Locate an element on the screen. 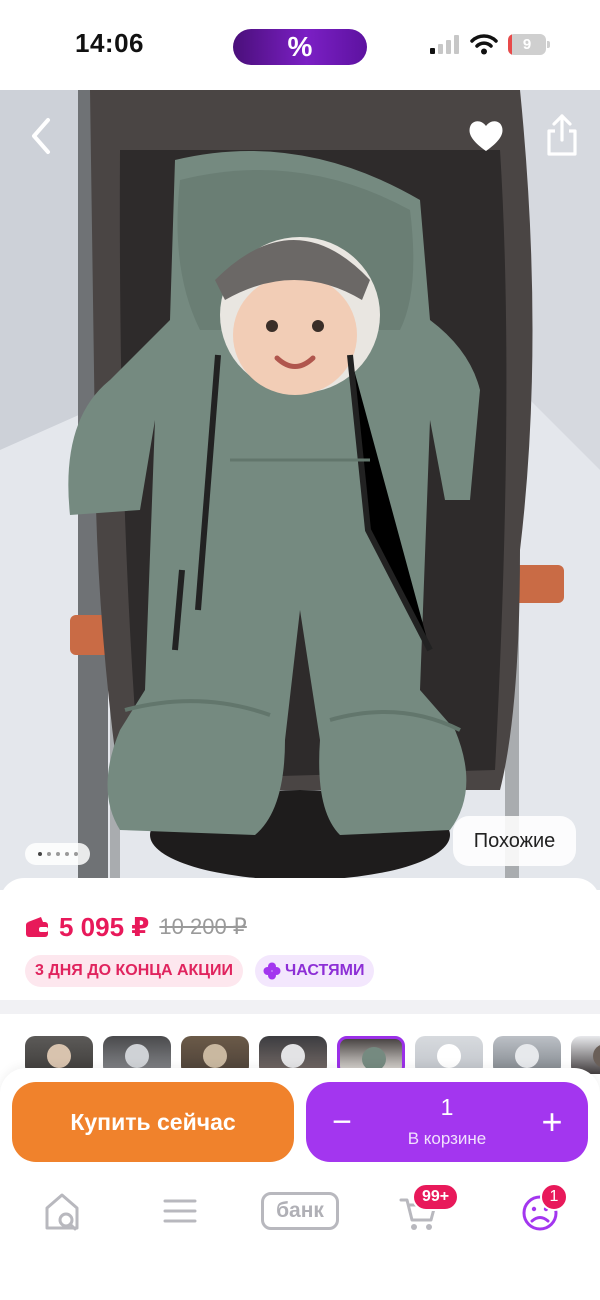 This screenshot has width=600, height=1300. installments-label: ЧАСТЯМИ is located at coordinates (325, 970).